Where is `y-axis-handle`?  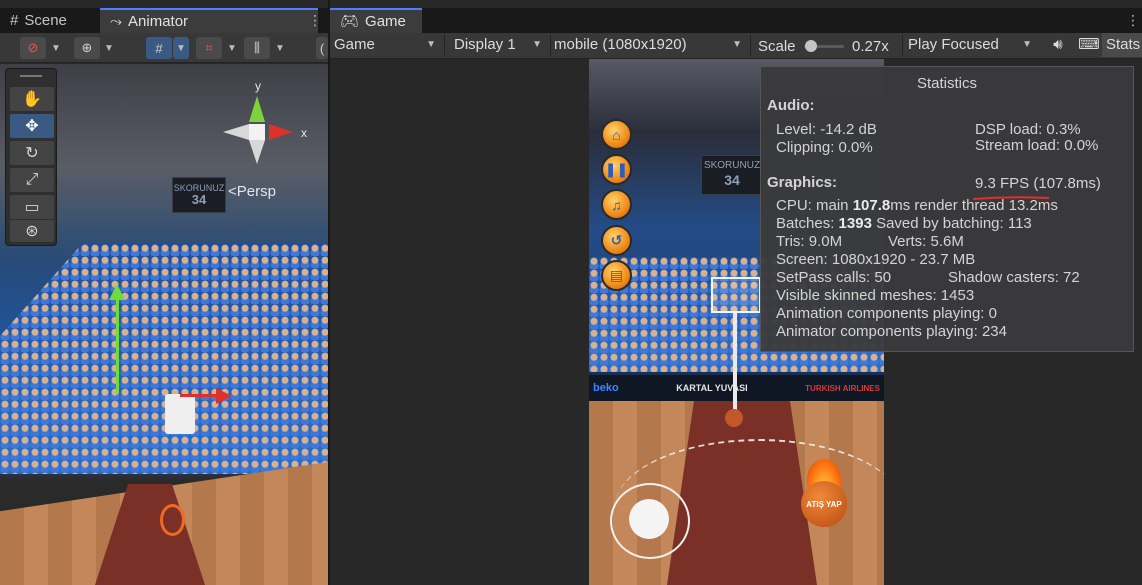 y-axis-handle is located at coordinates (117, 344).